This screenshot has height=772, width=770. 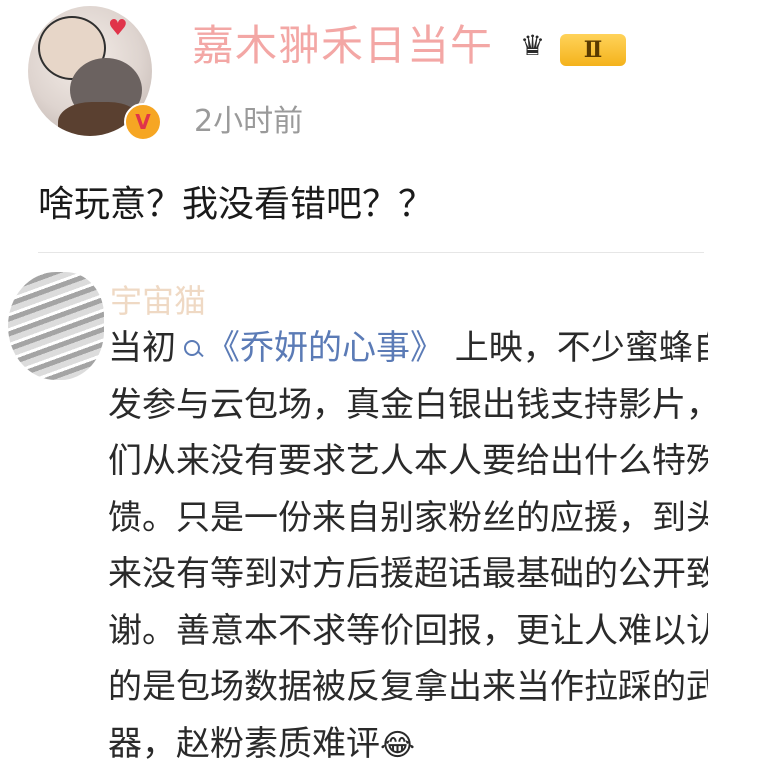 What do you see at coordinates (408, 574) in the screenshot?
I see `quoted-line: 来没有等到对方后援超话最基础的公开致` at bounding box center [408, 574].